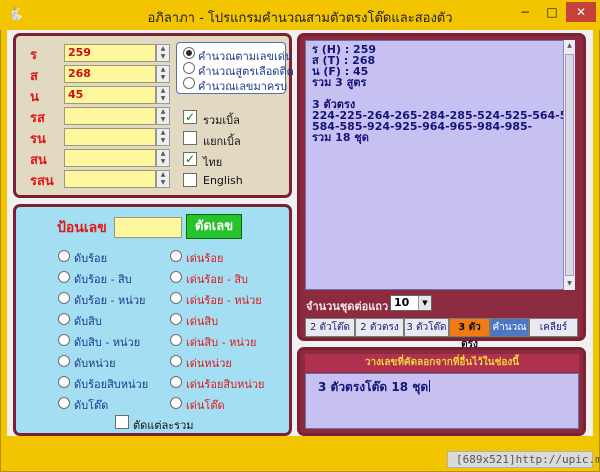 The height and width of the screenshot is (472, 600). What do you see at coordinates (221, 120) in the screenshot?
I see `checkbox-combine-double-label: รวมเบิ้ล` at bounding box center [221, 120].